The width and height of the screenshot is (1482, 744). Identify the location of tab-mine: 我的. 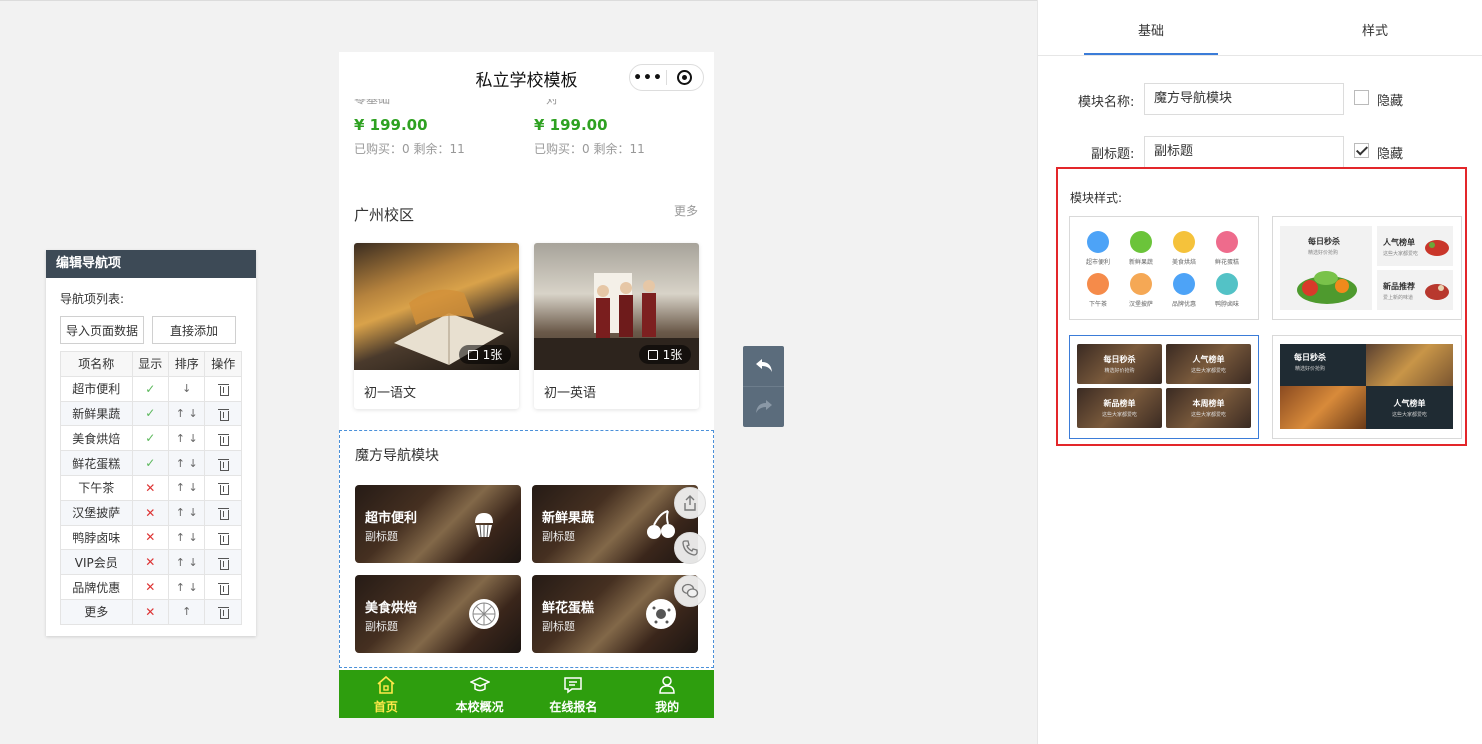
(667, 694).